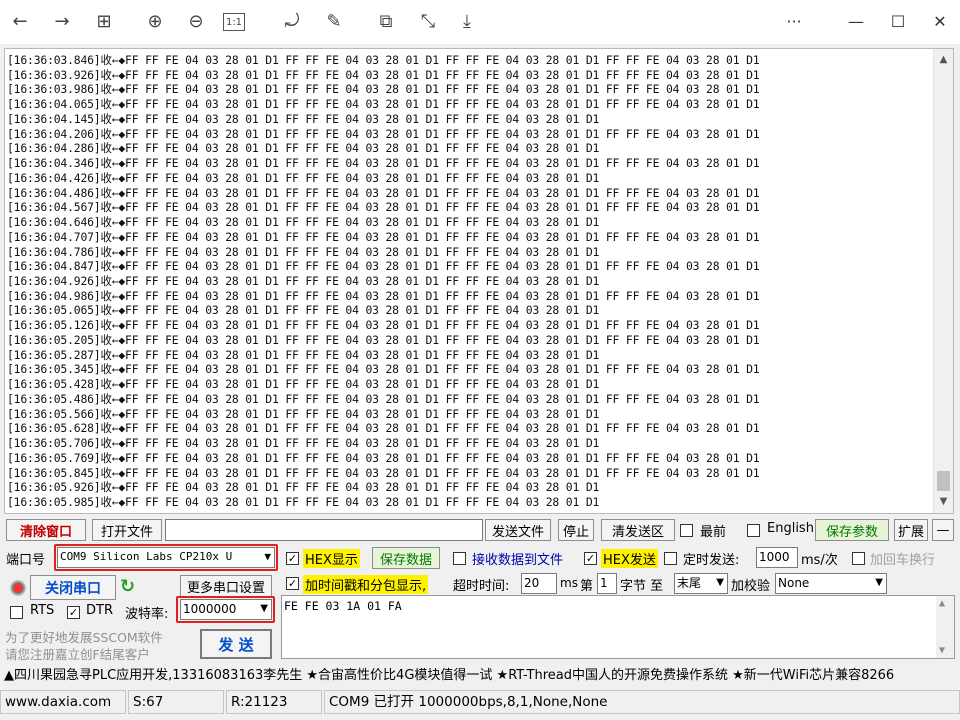 This screenshot has width=960, height=720. Describe the element at coordinates (292, 21) in the screenshot. I see `rotate-icon: ⤾` at that location.